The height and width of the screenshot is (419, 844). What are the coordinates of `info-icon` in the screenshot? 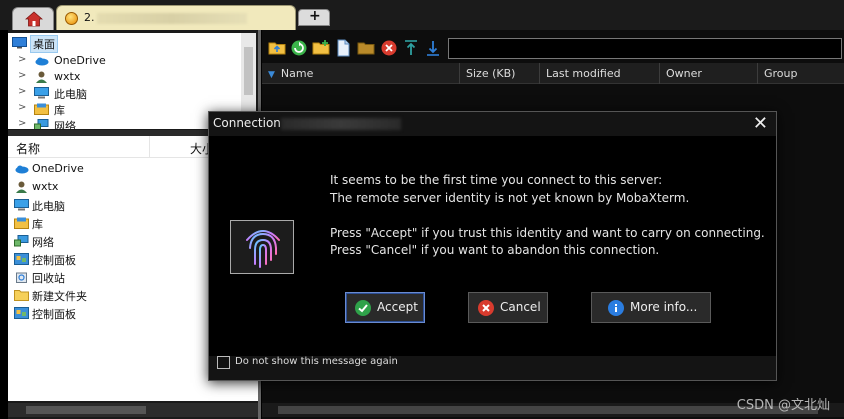 It's located at (616, 308).